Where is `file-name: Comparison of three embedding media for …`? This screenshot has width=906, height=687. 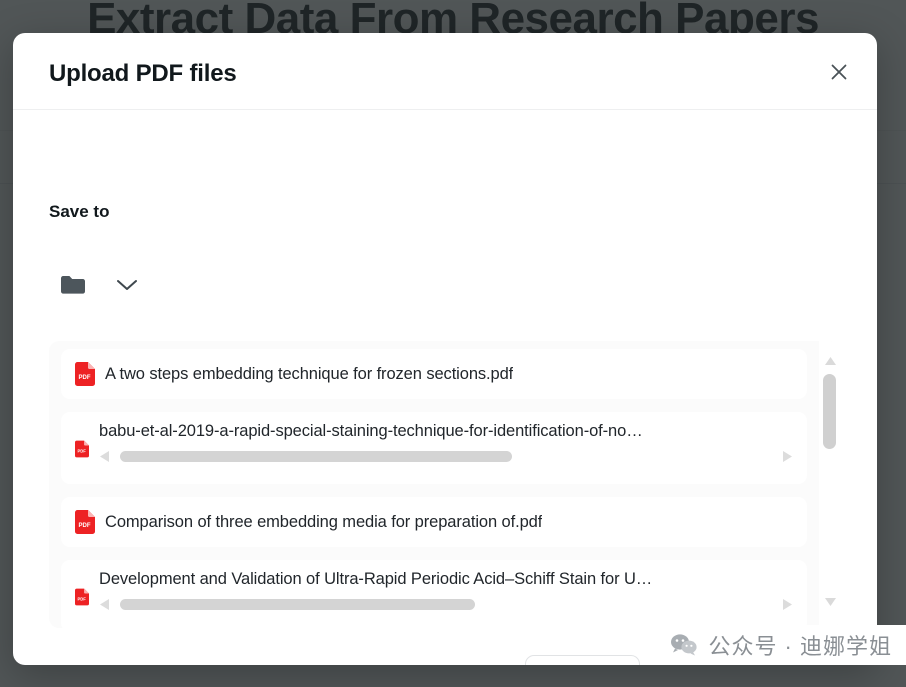 file-name: Comparison of three embedding media for … is located at coordinates (324, 521).